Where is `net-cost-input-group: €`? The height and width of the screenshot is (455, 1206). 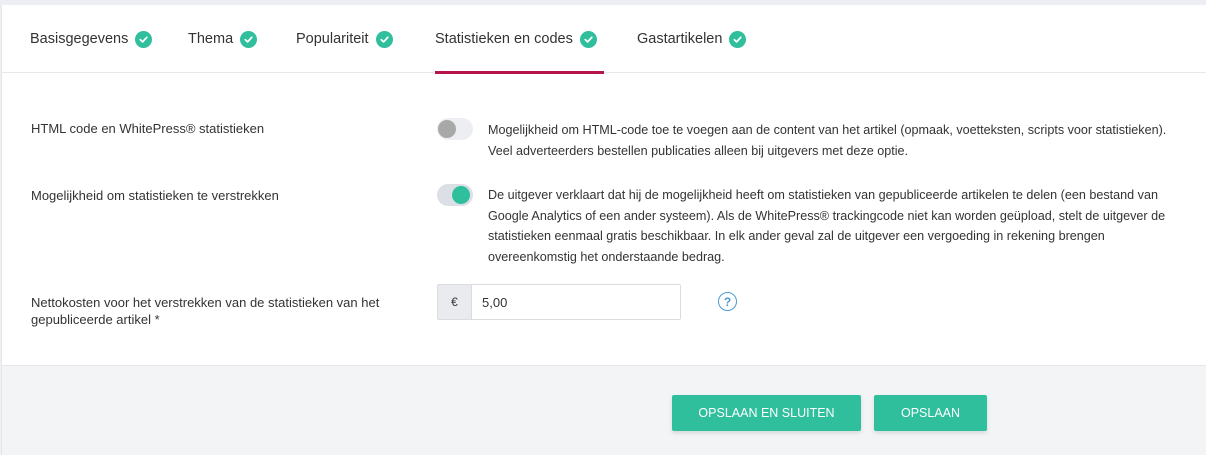
net-cost-input-group: € is located at coordinates (559, 302).